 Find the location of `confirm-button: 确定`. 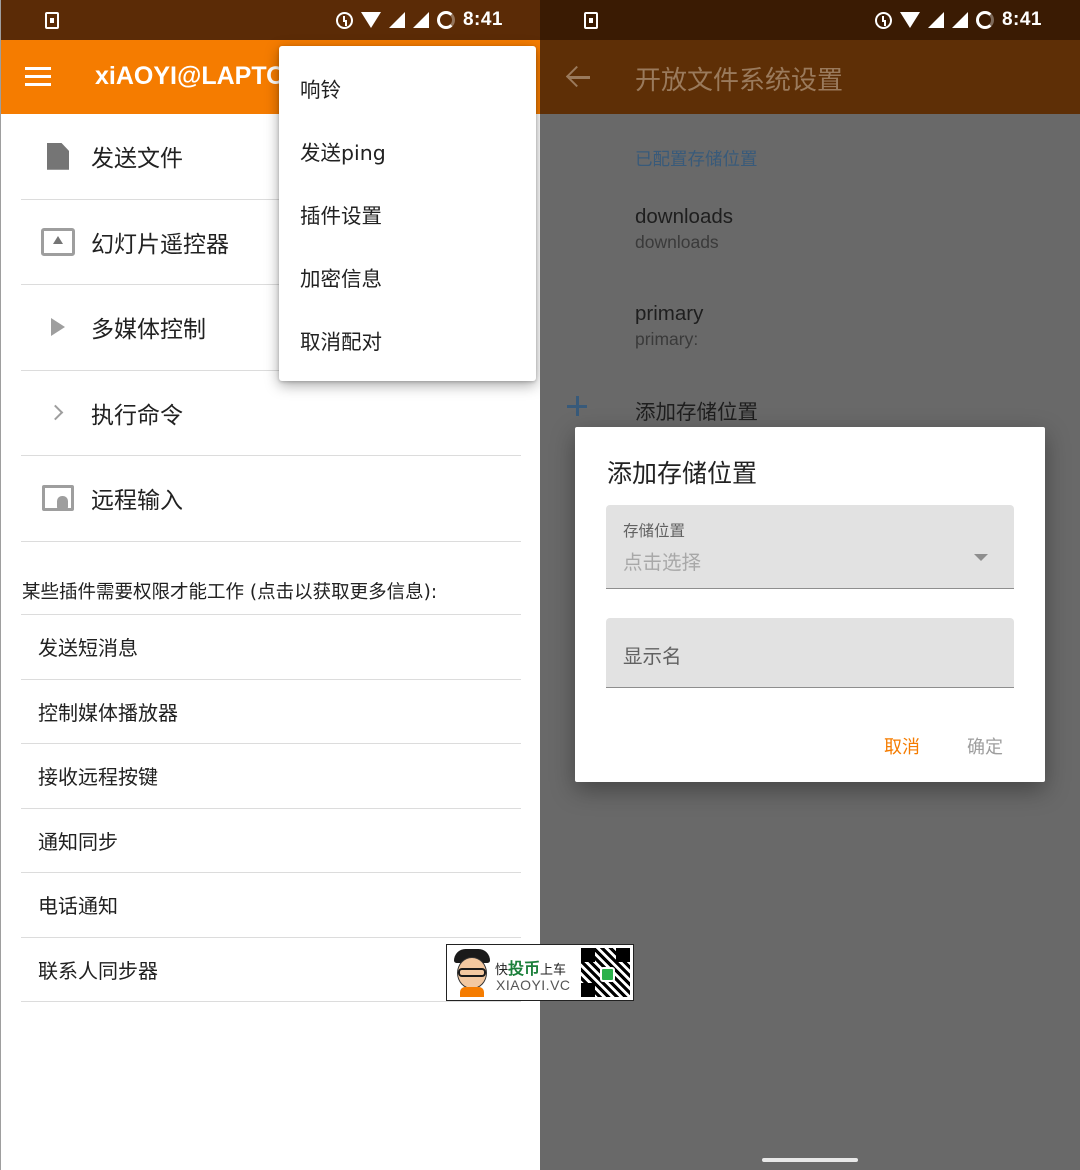

confirm-button: 确定 is located at coordinates (985, 746).